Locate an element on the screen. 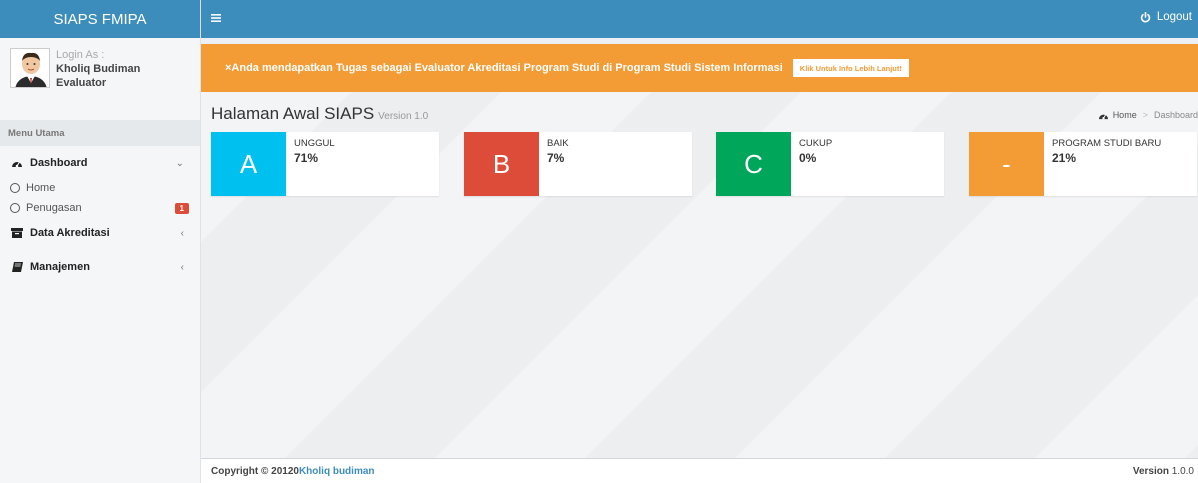 This screenshot has width=1198, height=483. info-box-unggul: A UNGGUL 71% is located at coordinates (325, 164).